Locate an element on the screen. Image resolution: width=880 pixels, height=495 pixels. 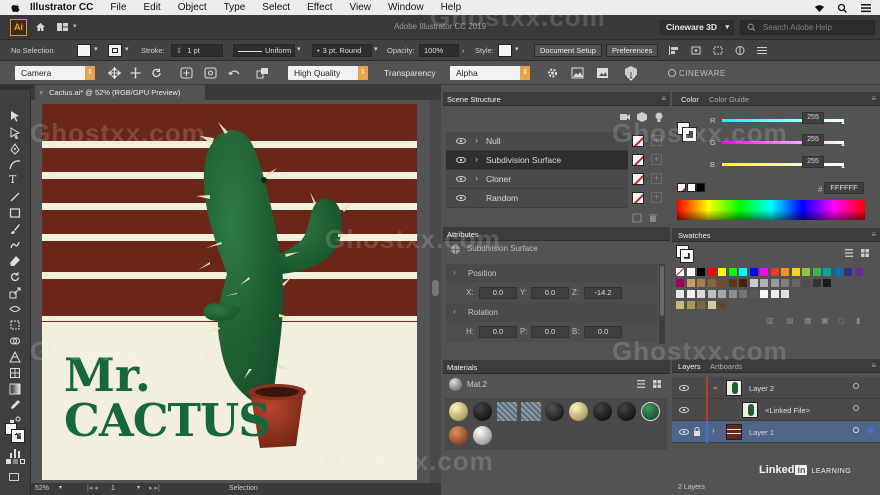
render-region-icon is located at coordinates (262, 73).